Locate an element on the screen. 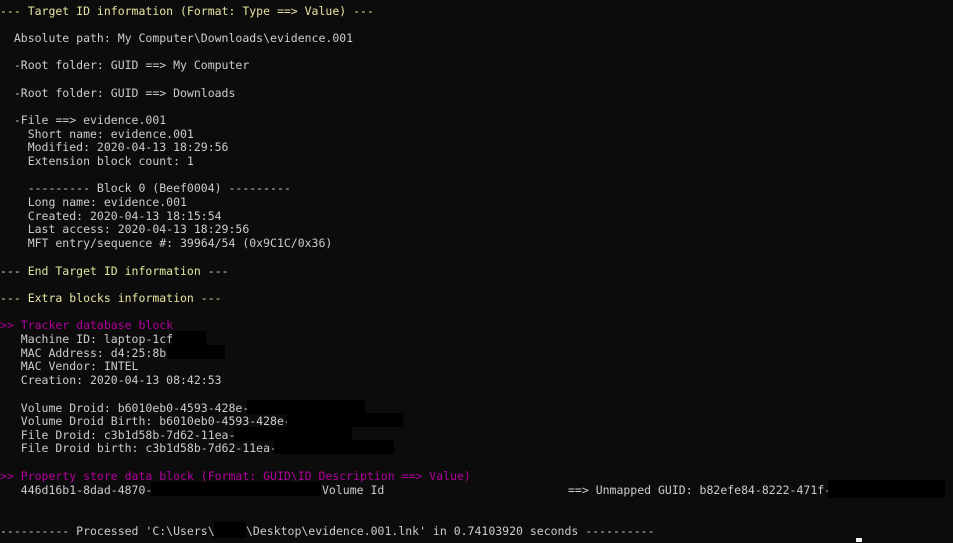 The height and width of the screenshot is (543, 953). property-description: Volume Id is located at coordinates (353, 490).